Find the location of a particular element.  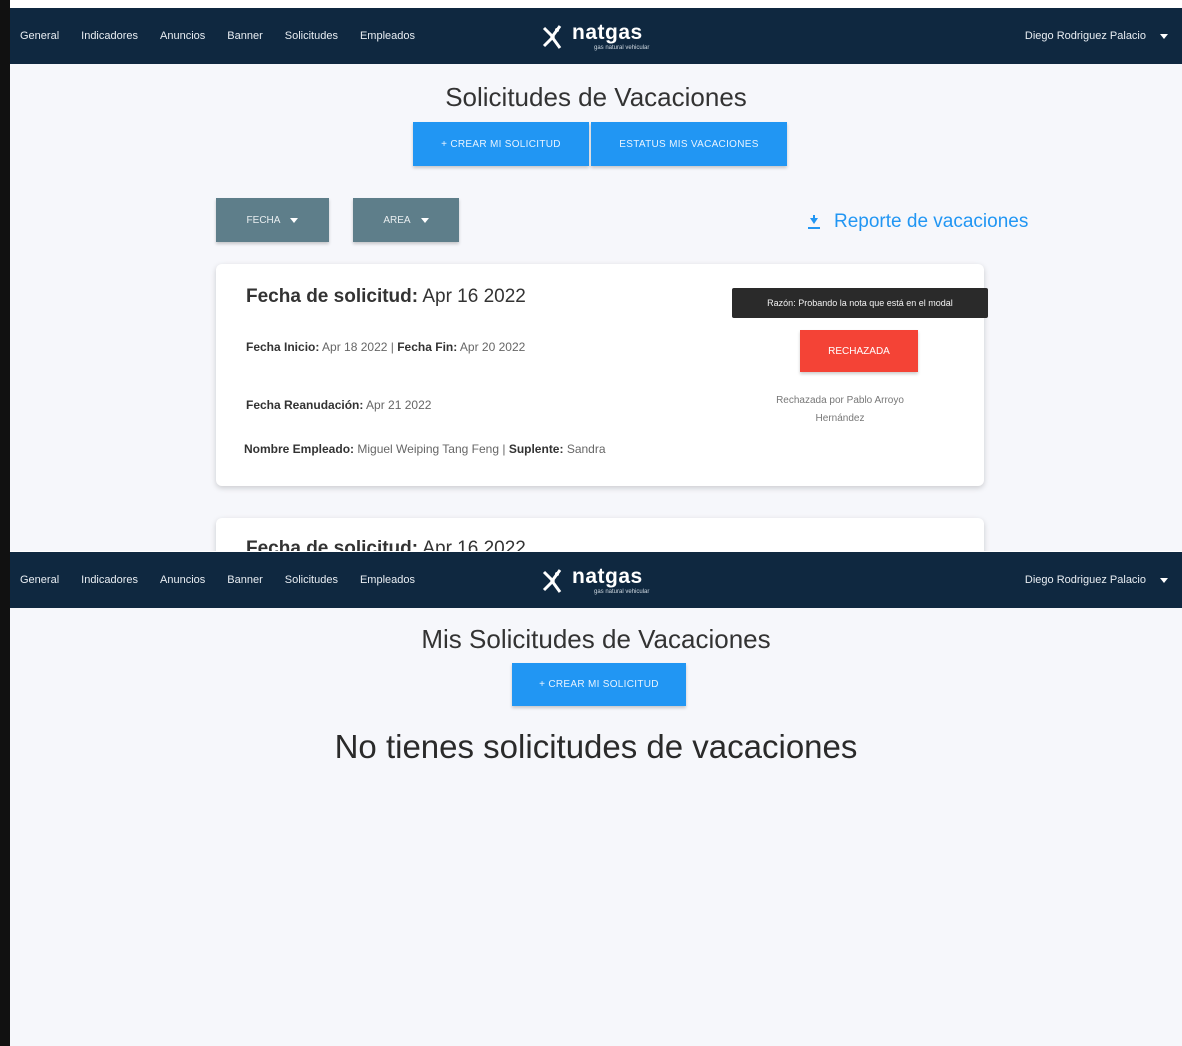

download-icon is located at coordinates (814, 222).